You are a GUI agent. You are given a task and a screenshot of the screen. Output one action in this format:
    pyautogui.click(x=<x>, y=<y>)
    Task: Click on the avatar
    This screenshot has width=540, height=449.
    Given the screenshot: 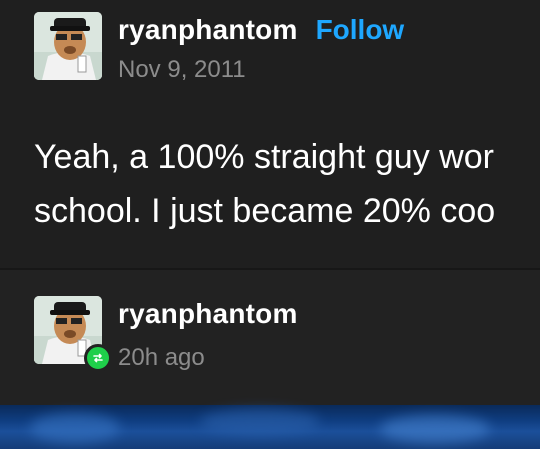 What is the action you would take?
    pyautogui.click(x=68, y=46)
    